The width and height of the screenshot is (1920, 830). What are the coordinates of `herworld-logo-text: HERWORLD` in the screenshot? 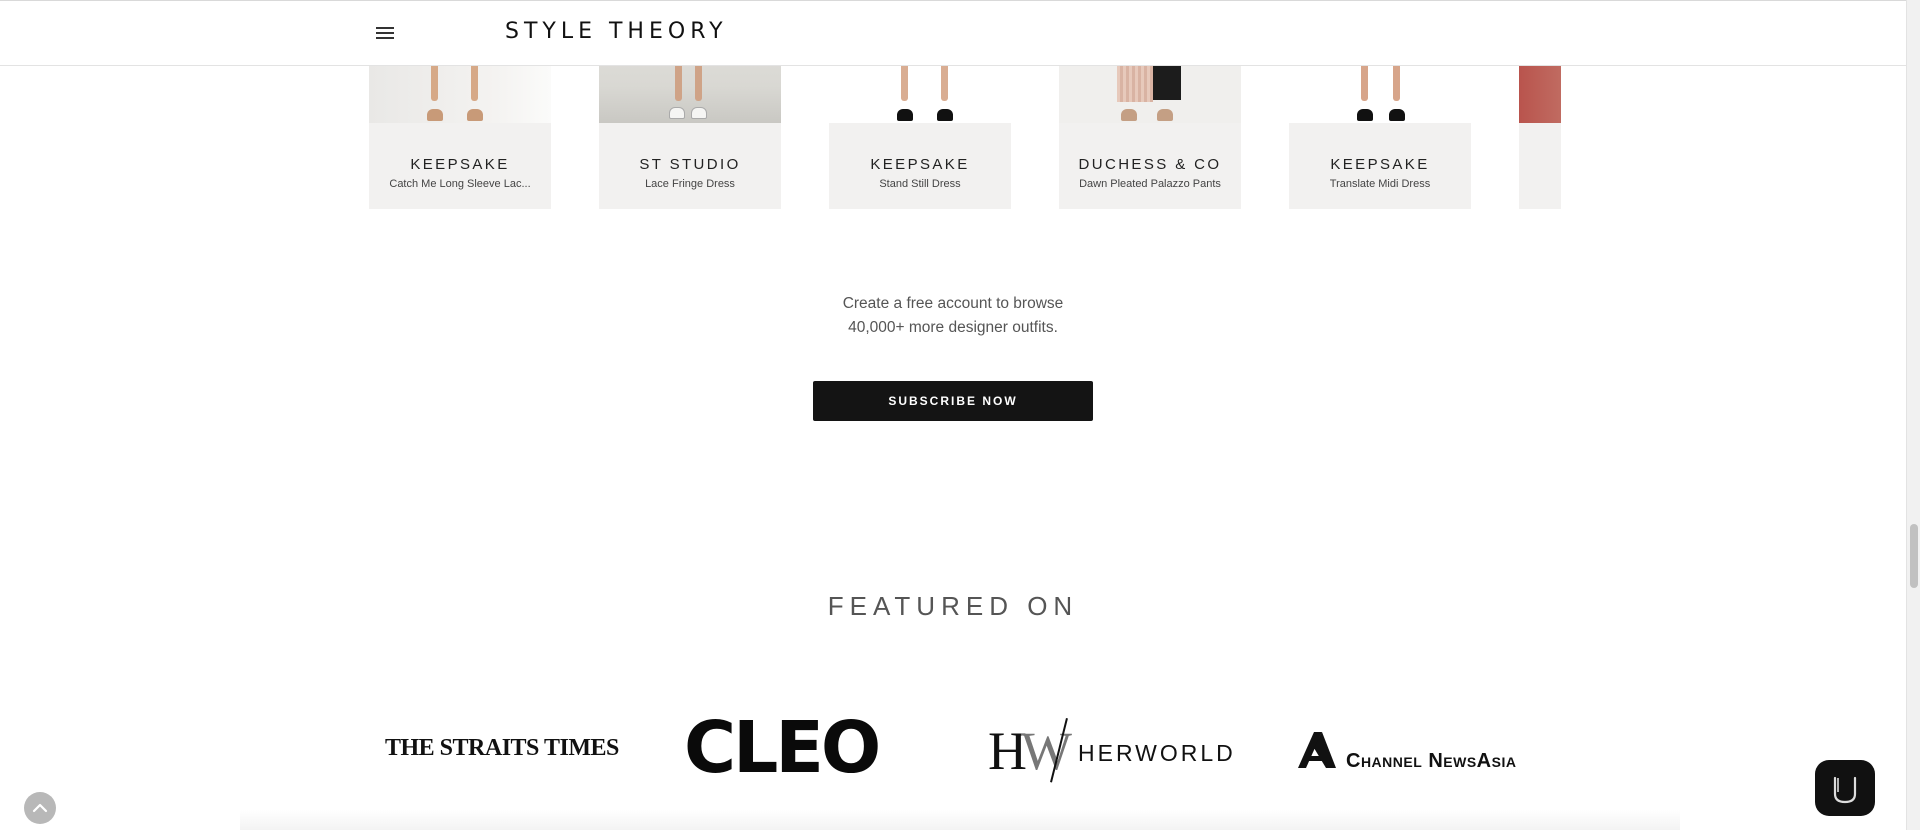 It's located at (1157, 753).